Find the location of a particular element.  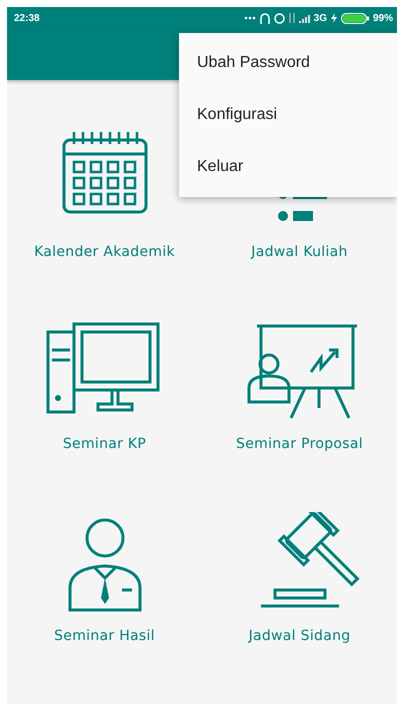

more-dots-icon is located at coordinates (250, 18).